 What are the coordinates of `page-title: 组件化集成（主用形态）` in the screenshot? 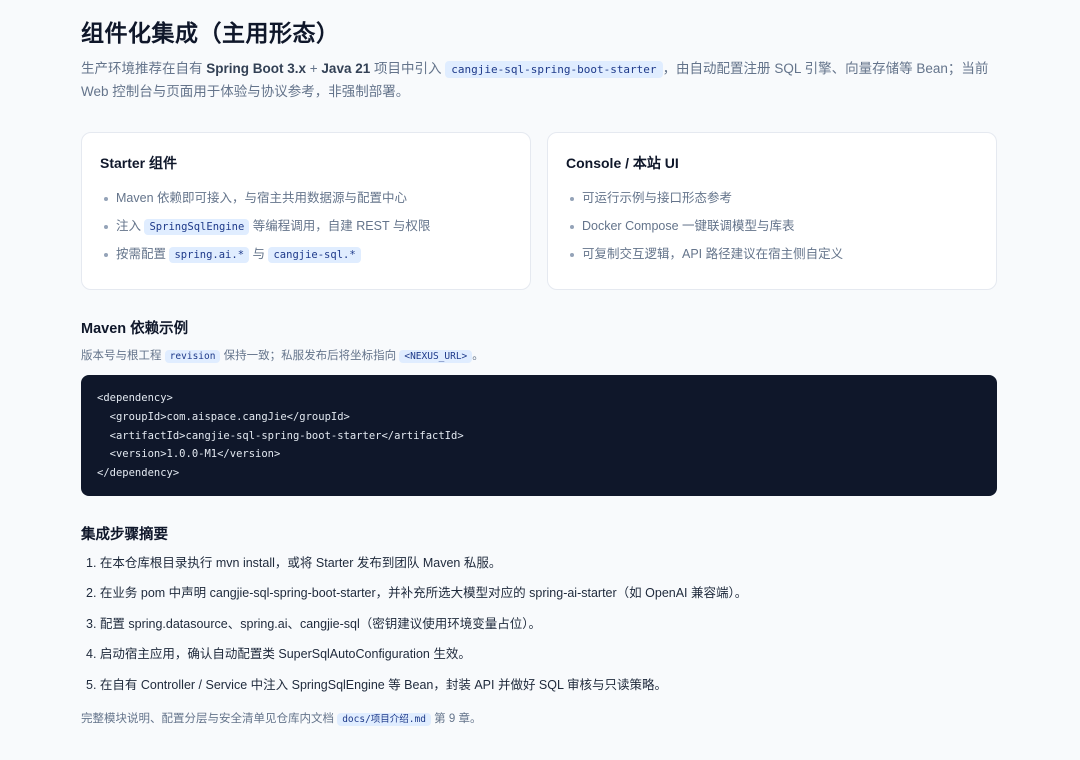 It's located at (210, 33).